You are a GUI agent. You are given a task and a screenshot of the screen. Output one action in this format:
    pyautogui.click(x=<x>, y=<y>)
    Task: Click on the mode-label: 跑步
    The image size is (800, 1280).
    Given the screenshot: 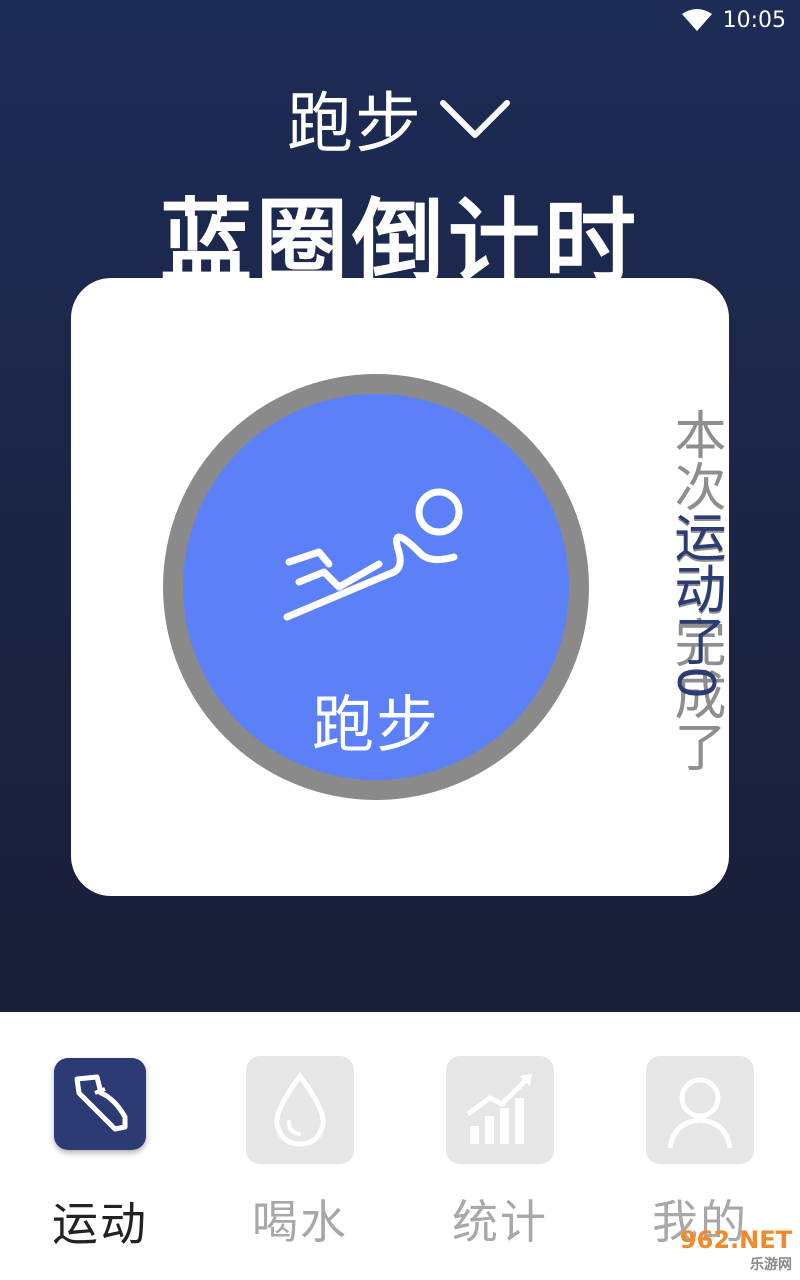 What is the action you would take?
    pyautogui.click(x=355, y=123)
    